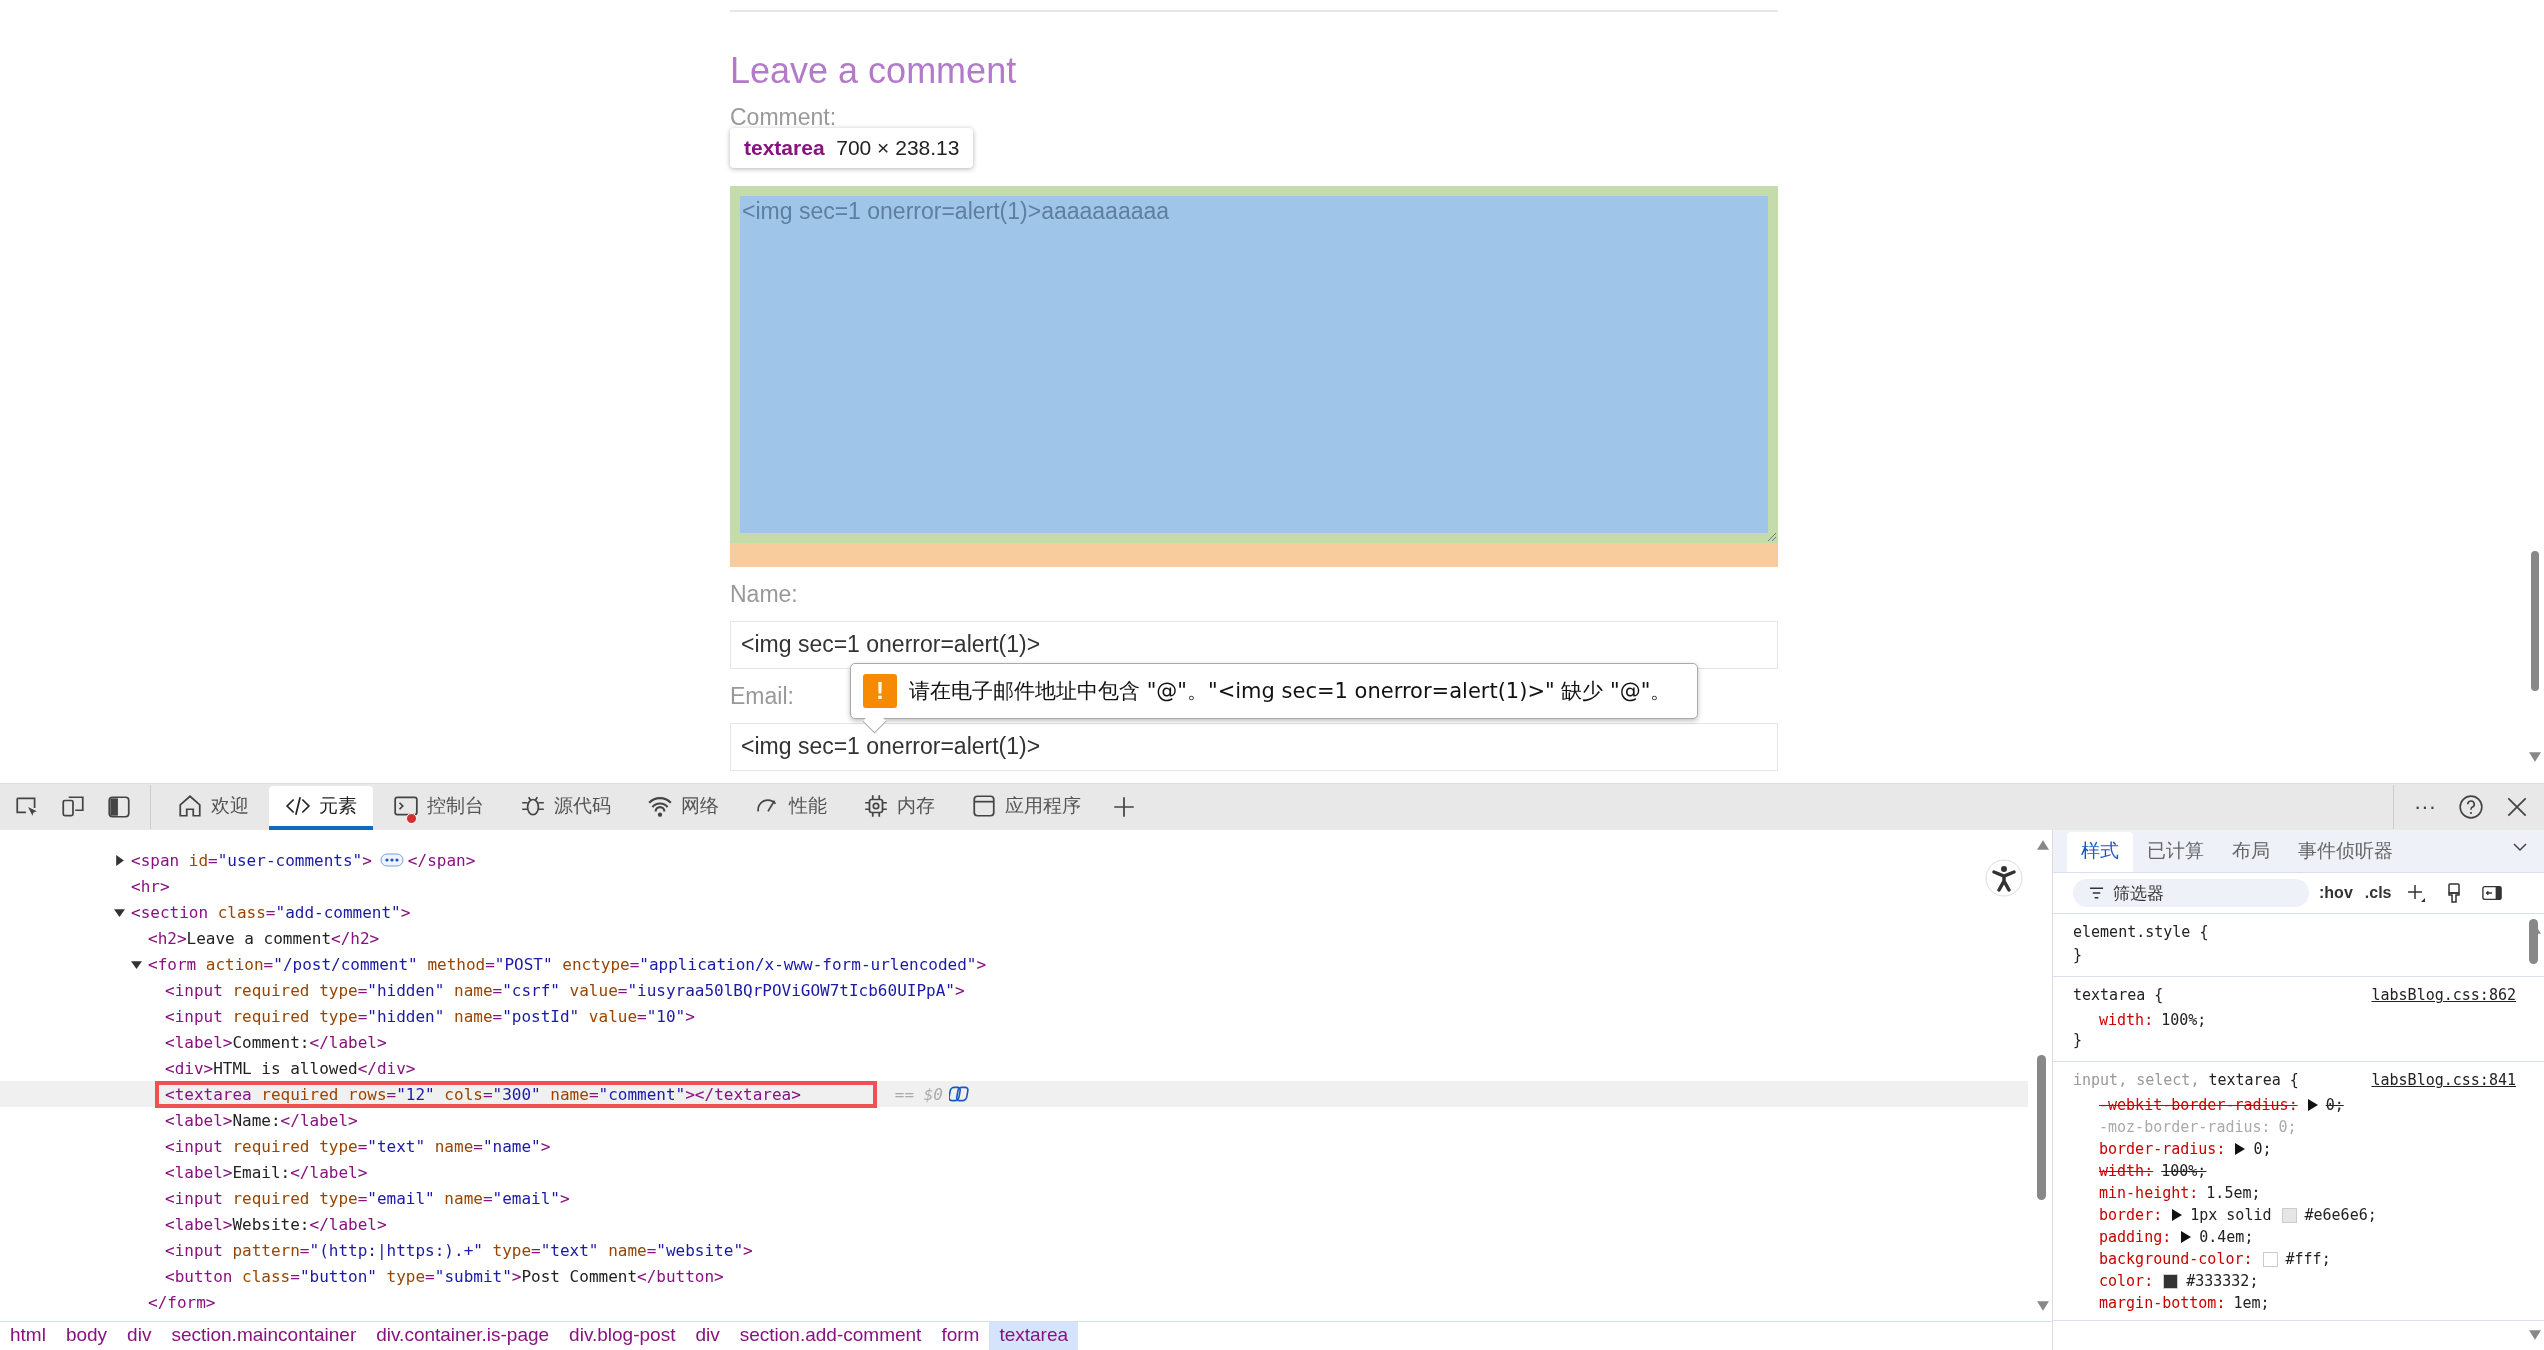 Image resolution: width=2544 pixels, height=1350 pixels. What do you see at coordinates (880, 691) in the screenshot?
I see `warning-icon: !` at bounding box center [880, 691].